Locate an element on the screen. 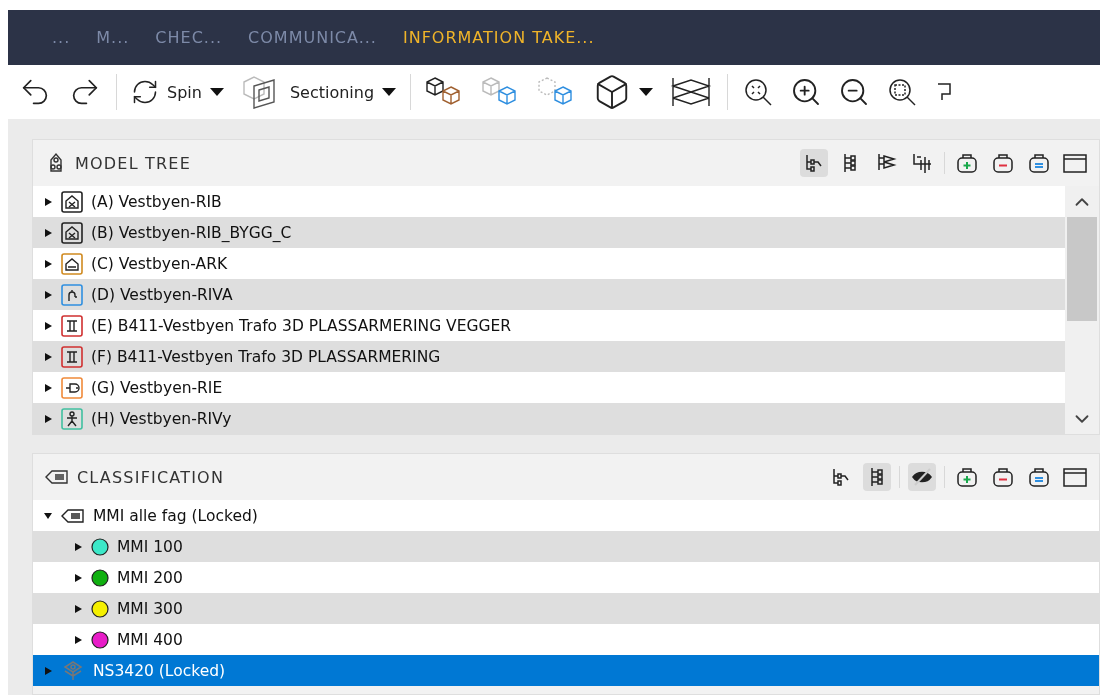  model-name: (G) Vestbyen-RIE is located at coordinates (157, 387).